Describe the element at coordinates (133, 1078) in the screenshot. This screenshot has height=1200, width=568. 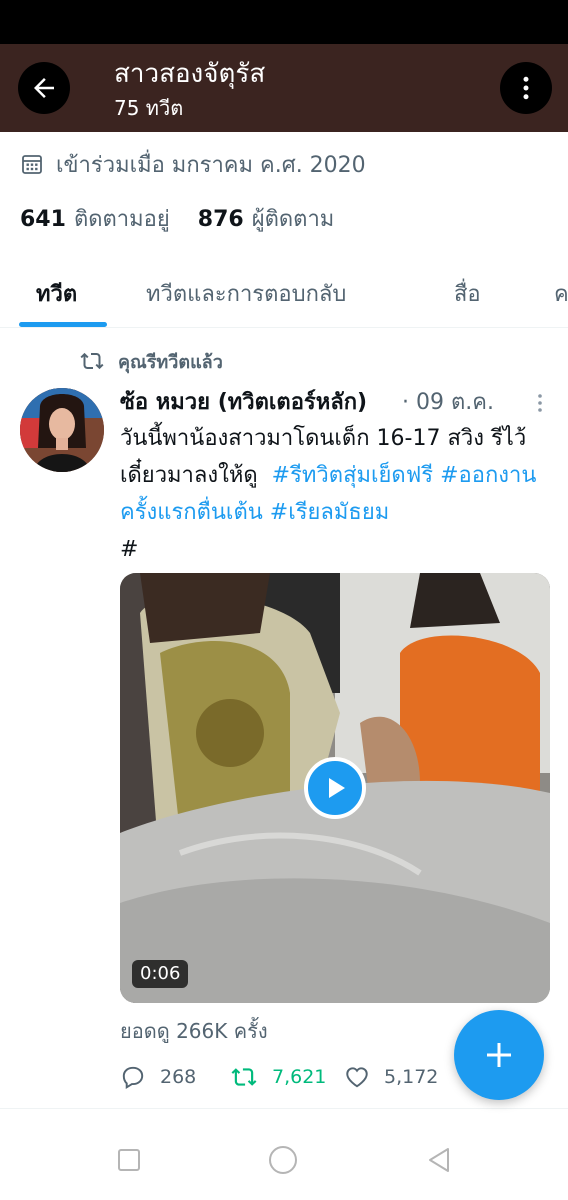
I see `reply-icon` at that location.